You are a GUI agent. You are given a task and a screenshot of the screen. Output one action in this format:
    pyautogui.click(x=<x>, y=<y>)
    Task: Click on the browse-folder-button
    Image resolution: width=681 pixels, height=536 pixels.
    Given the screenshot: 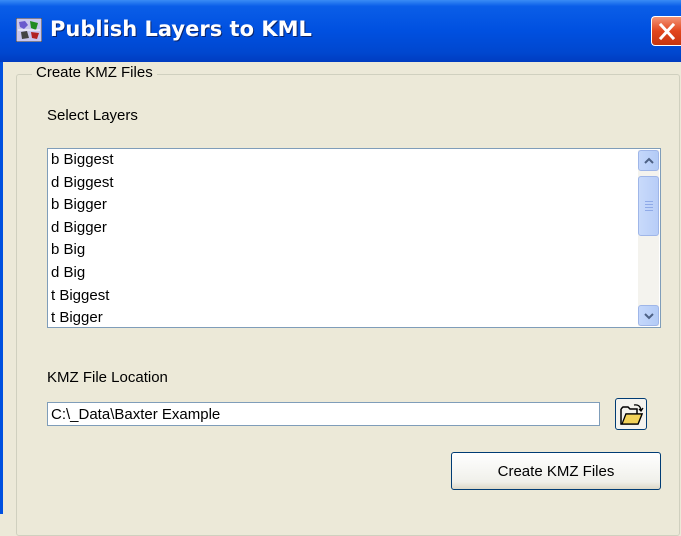 What is the action you would take?
    pyautogui.click(x=631, y=414)
    